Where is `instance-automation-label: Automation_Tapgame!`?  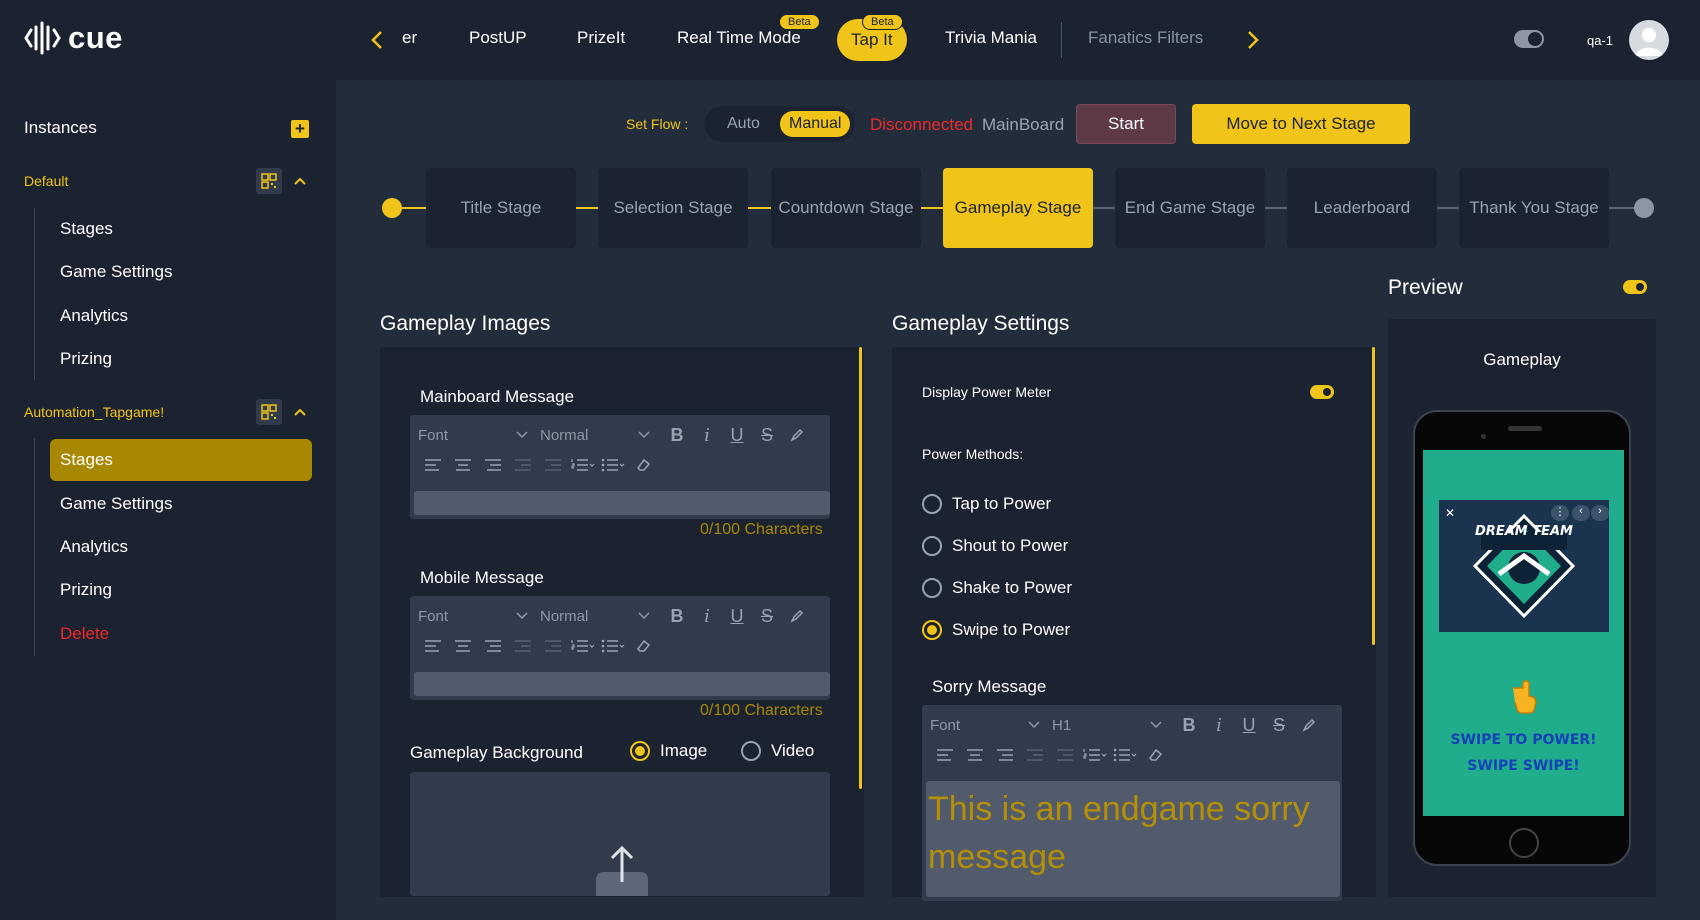 instance-automation-label: Automation_Tapgame! is located at coordinates (94, 412).